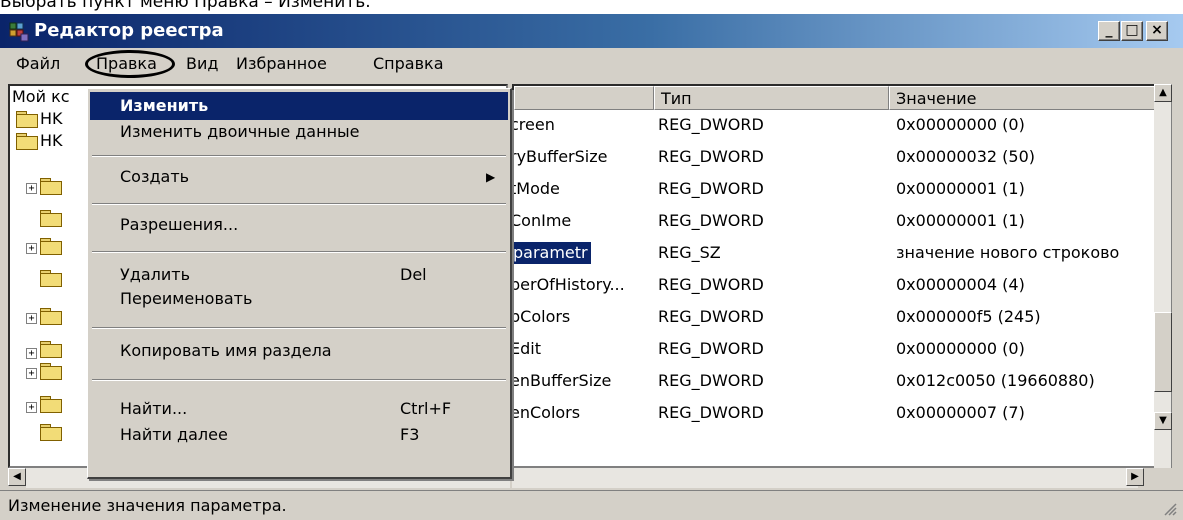 The image size is (1183, 520). Describe the element at coordinates (995, 380) in the screenshot. I see `cell-value: 0x012c0050 (19660880)` at that location.